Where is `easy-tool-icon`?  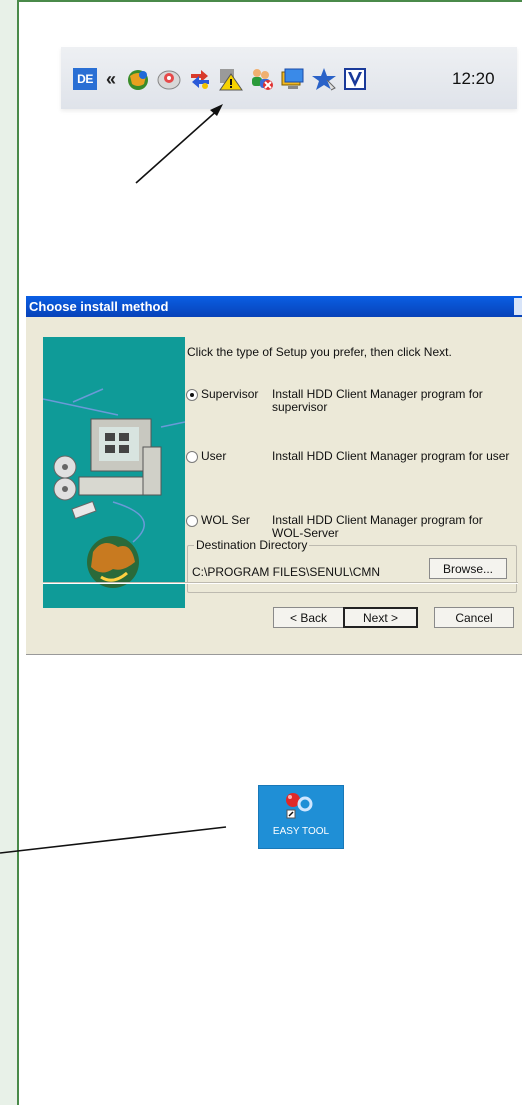 easy-tool-icon is located at coordinates (299, 806).